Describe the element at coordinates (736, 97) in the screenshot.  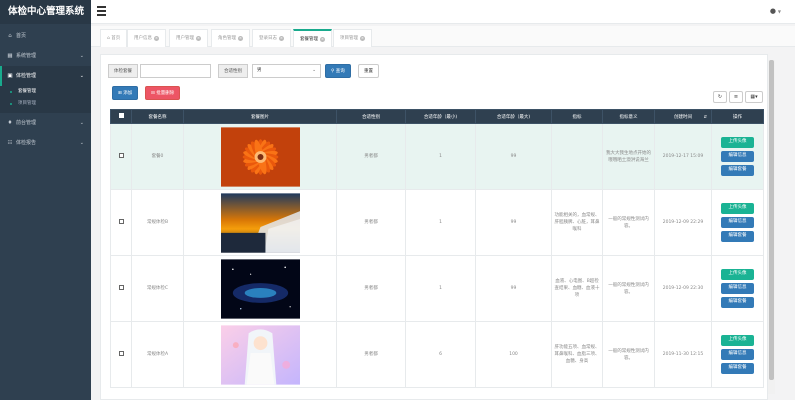
I see `list-view-icon: ≡` at that location.